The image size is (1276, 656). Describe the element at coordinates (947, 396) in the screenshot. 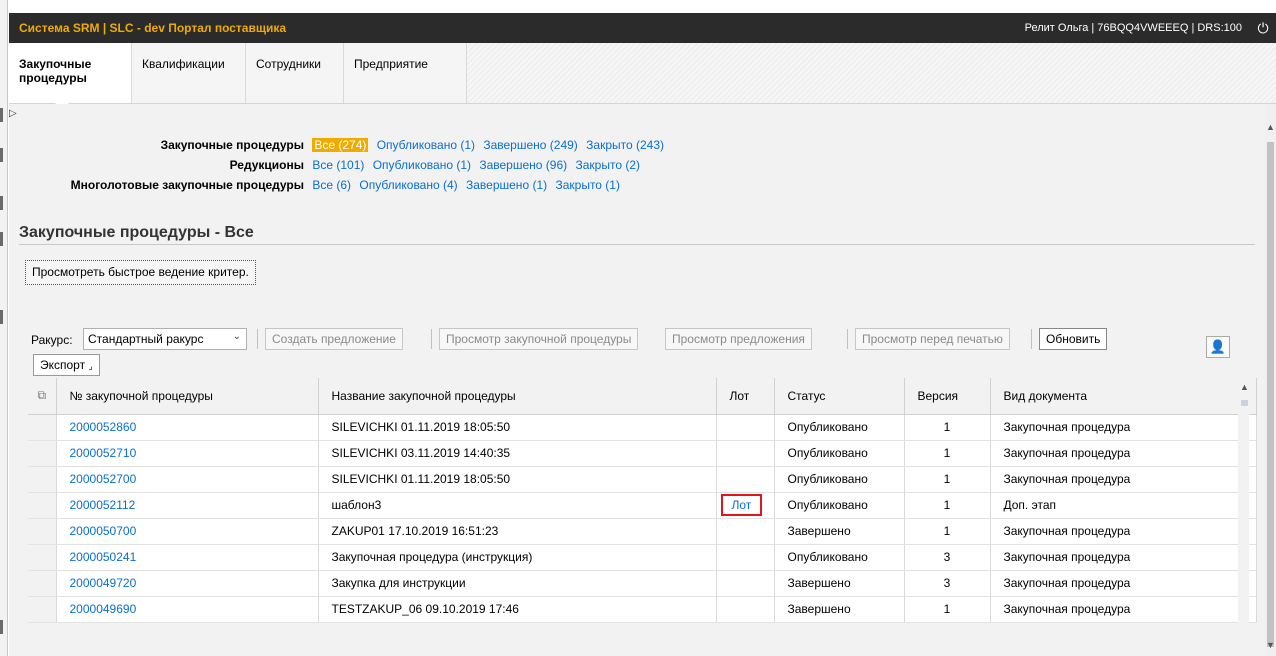

I see `column-header: Версия` at that location.